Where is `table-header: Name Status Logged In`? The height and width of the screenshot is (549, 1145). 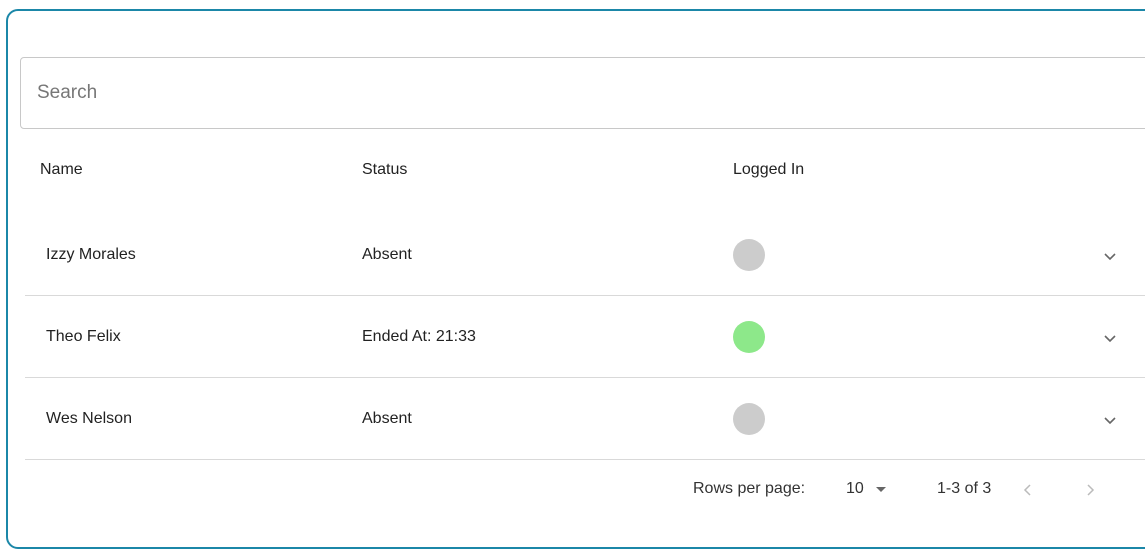
table-header: Name Status Logged In is located at coordinates (572, 179).